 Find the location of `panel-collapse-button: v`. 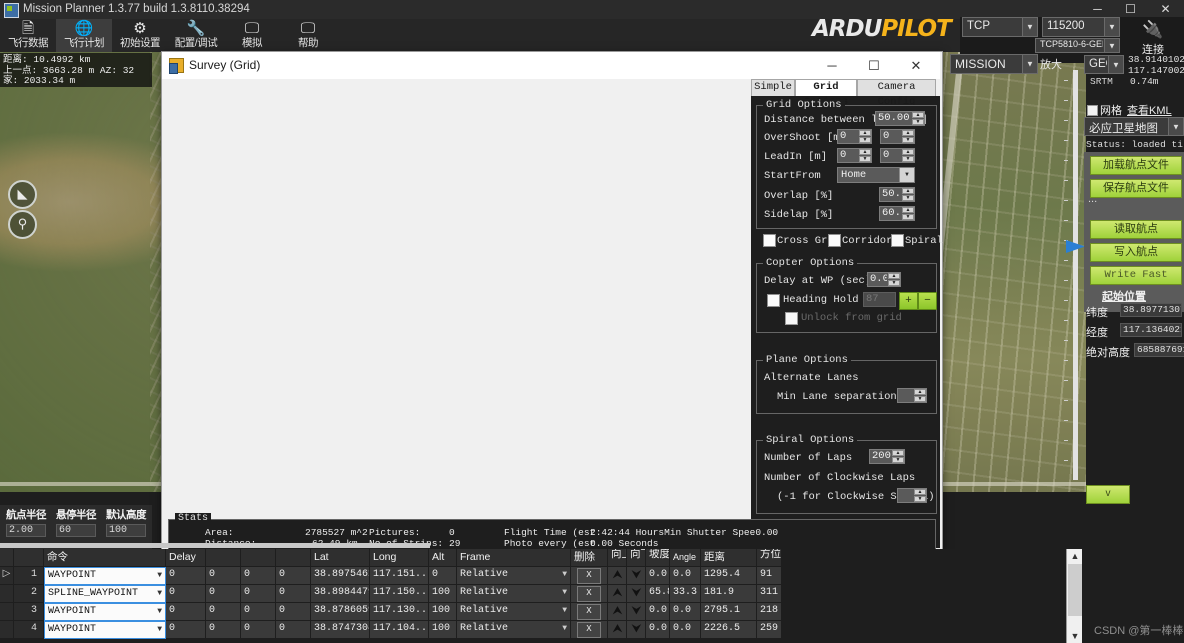

panel-collapse-button: v is located at coordinates (1108, 494).